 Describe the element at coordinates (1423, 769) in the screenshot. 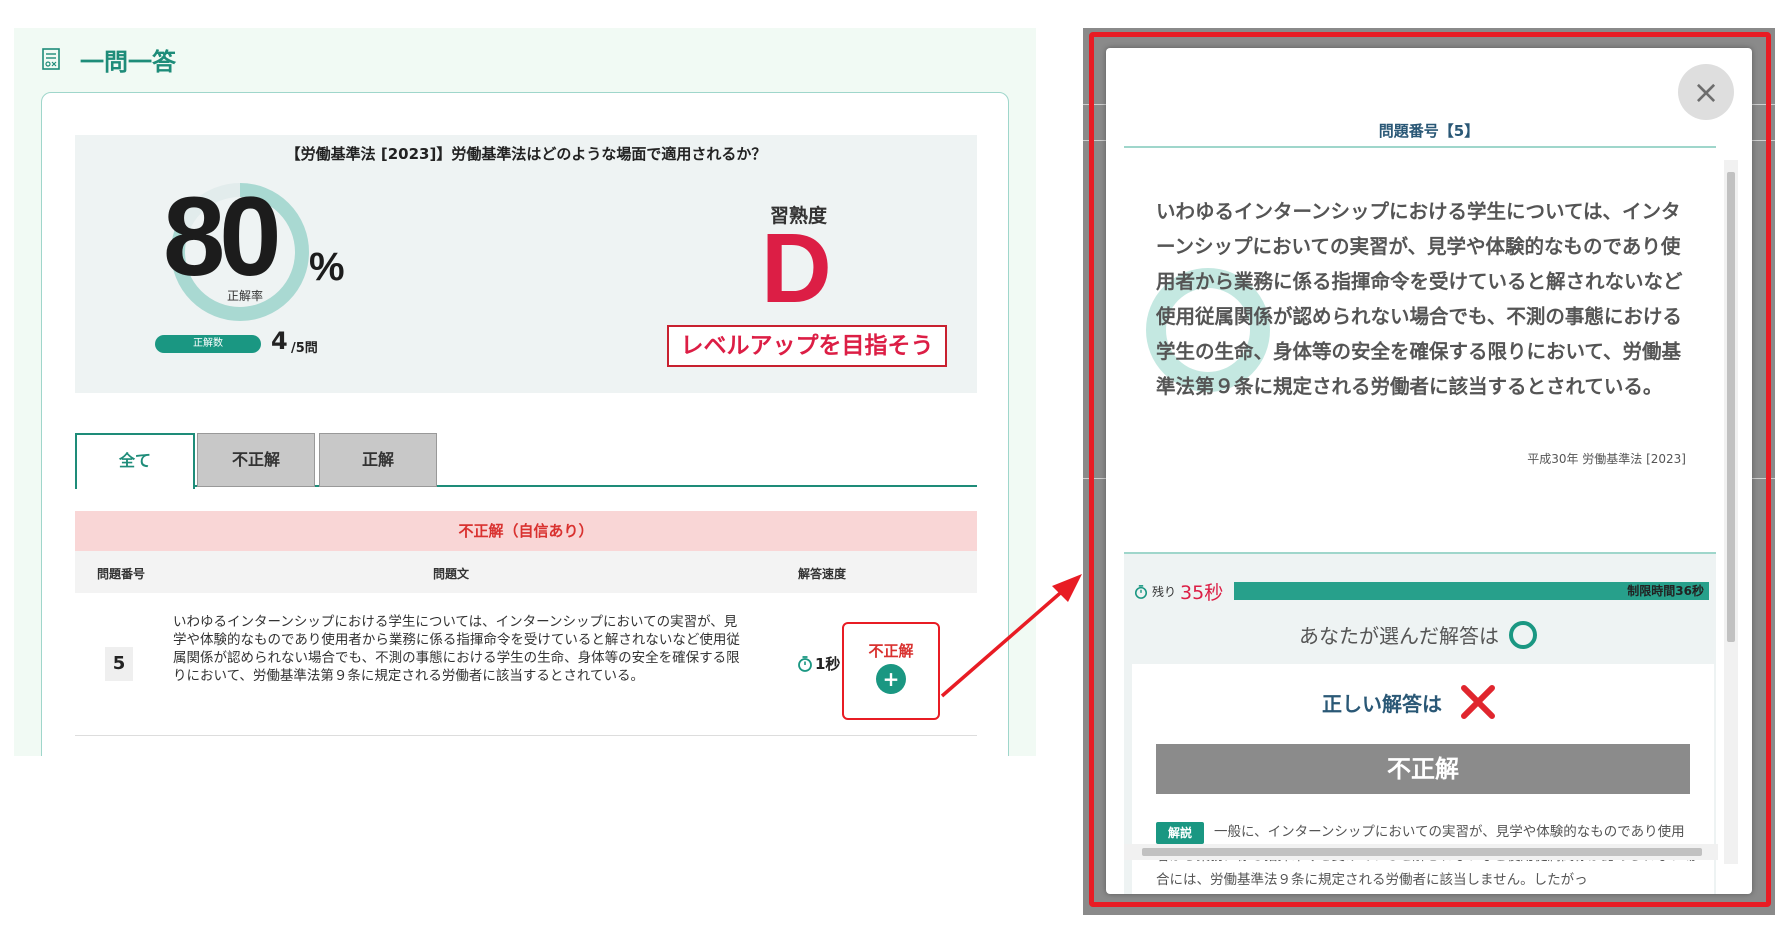

I see `verdict-bar: 不正解` at that location.